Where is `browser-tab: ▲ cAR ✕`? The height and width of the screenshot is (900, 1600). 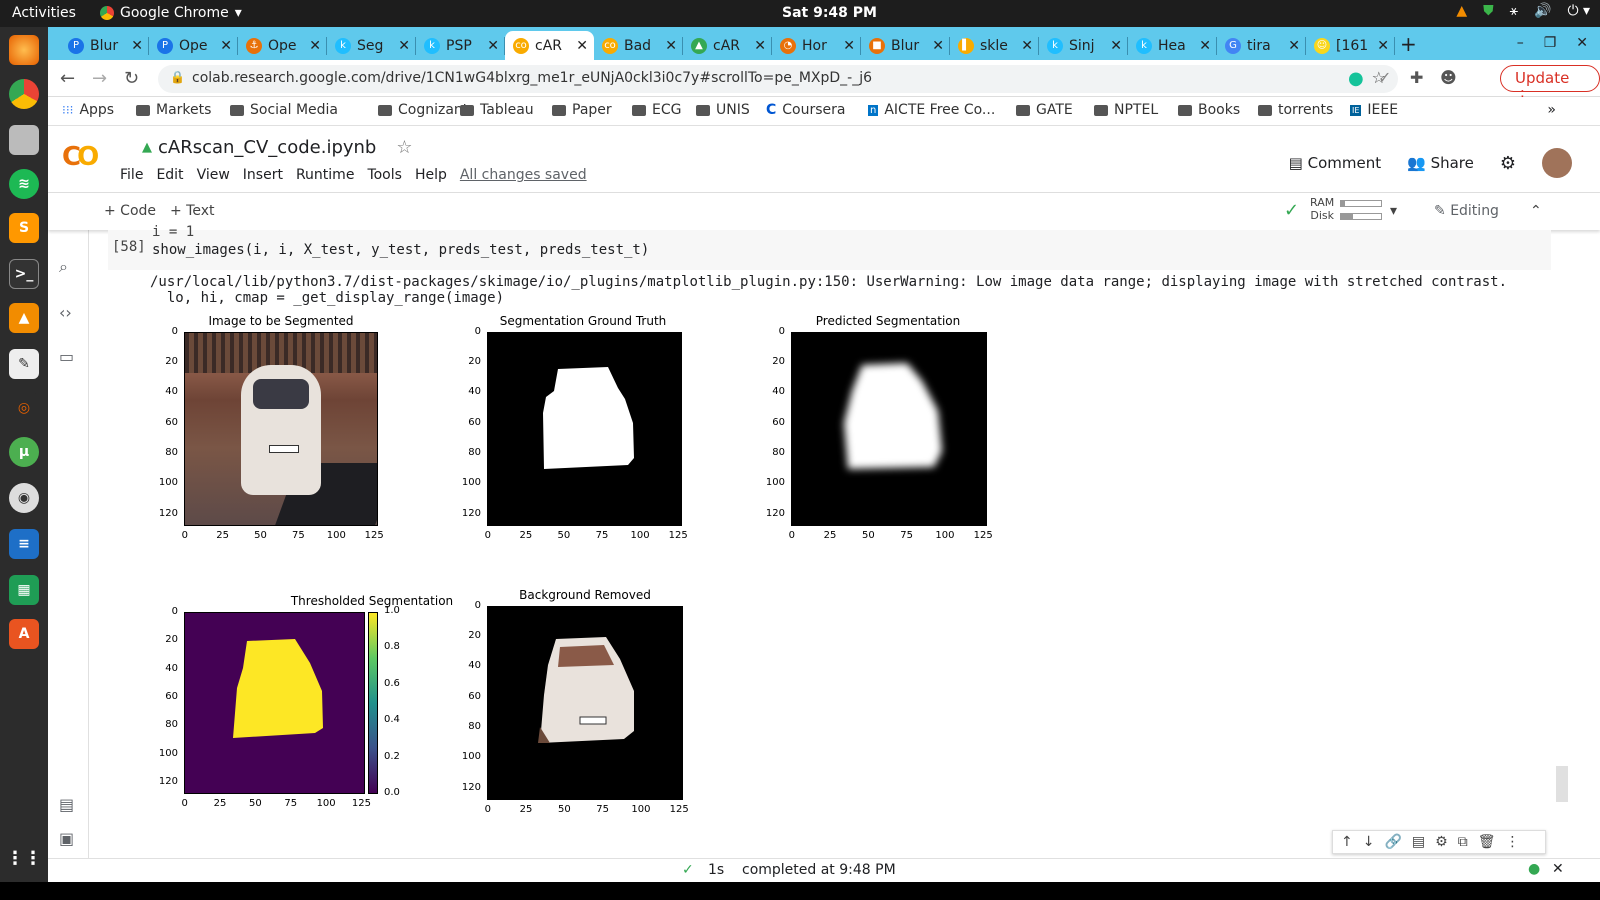
browser-tab: ▲ cAR ✕ is located at coordinates (727, 45).